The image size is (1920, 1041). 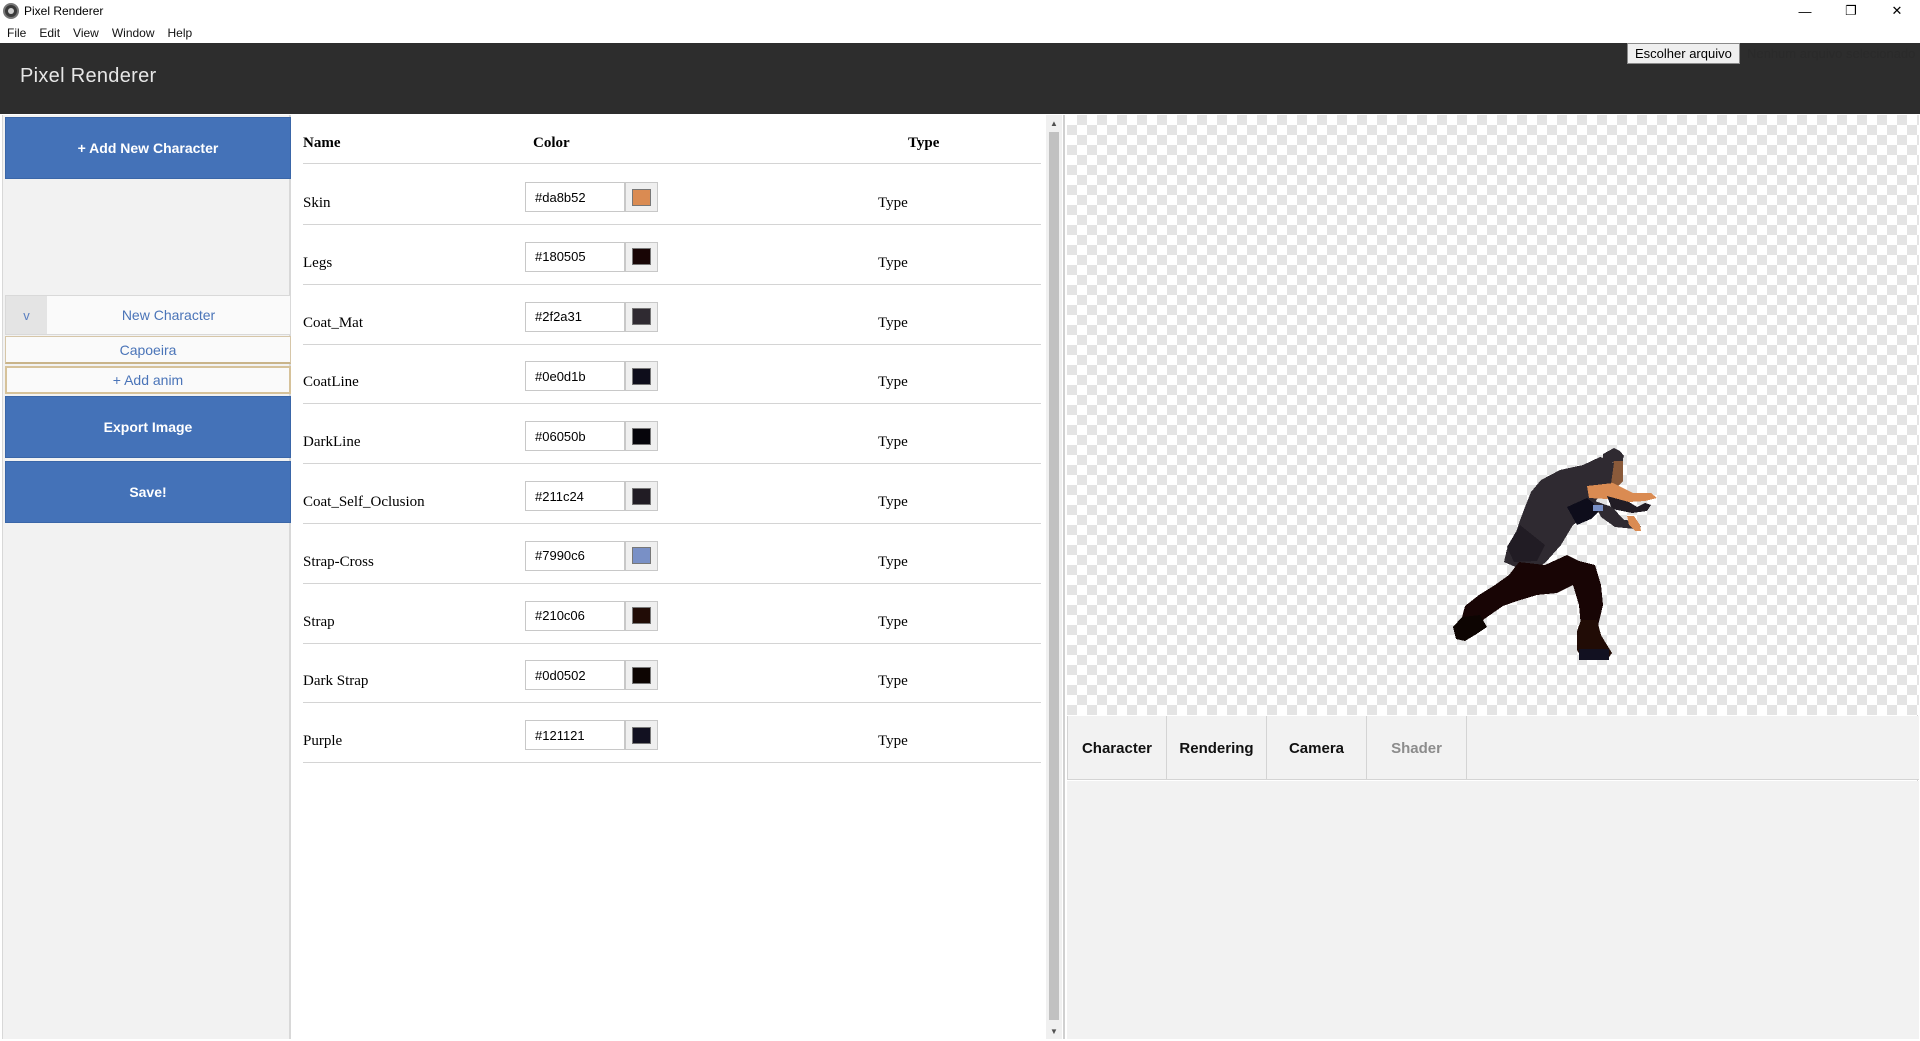 I want to click on menu-view: View, so click(x=85, y=33).